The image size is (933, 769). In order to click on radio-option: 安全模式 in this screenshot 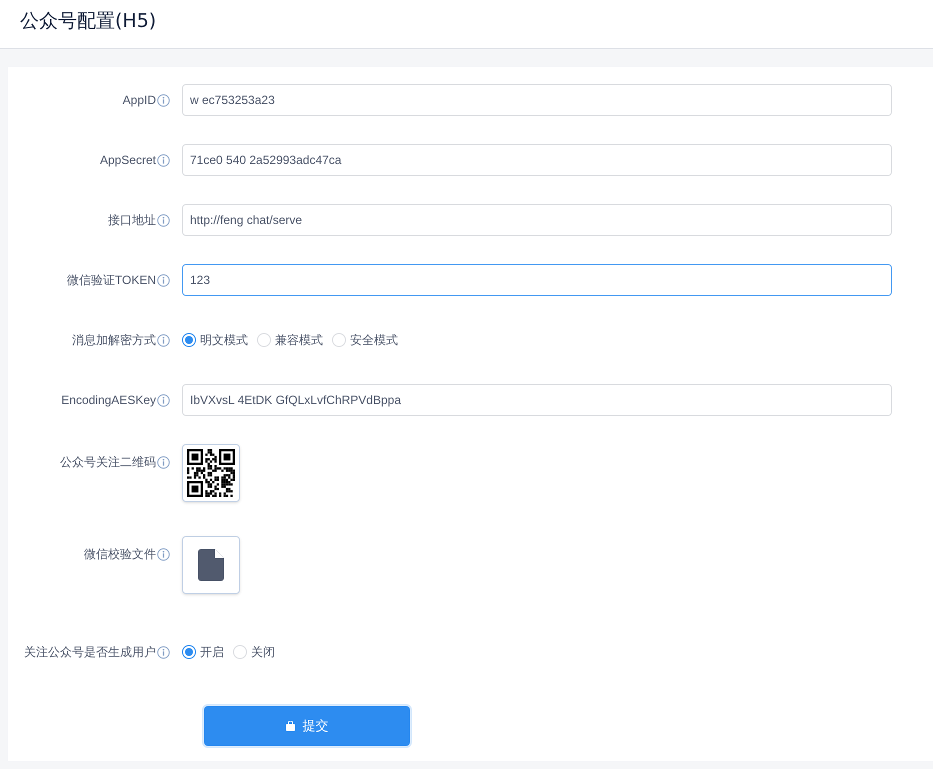, I will do `click(365, 340)`.